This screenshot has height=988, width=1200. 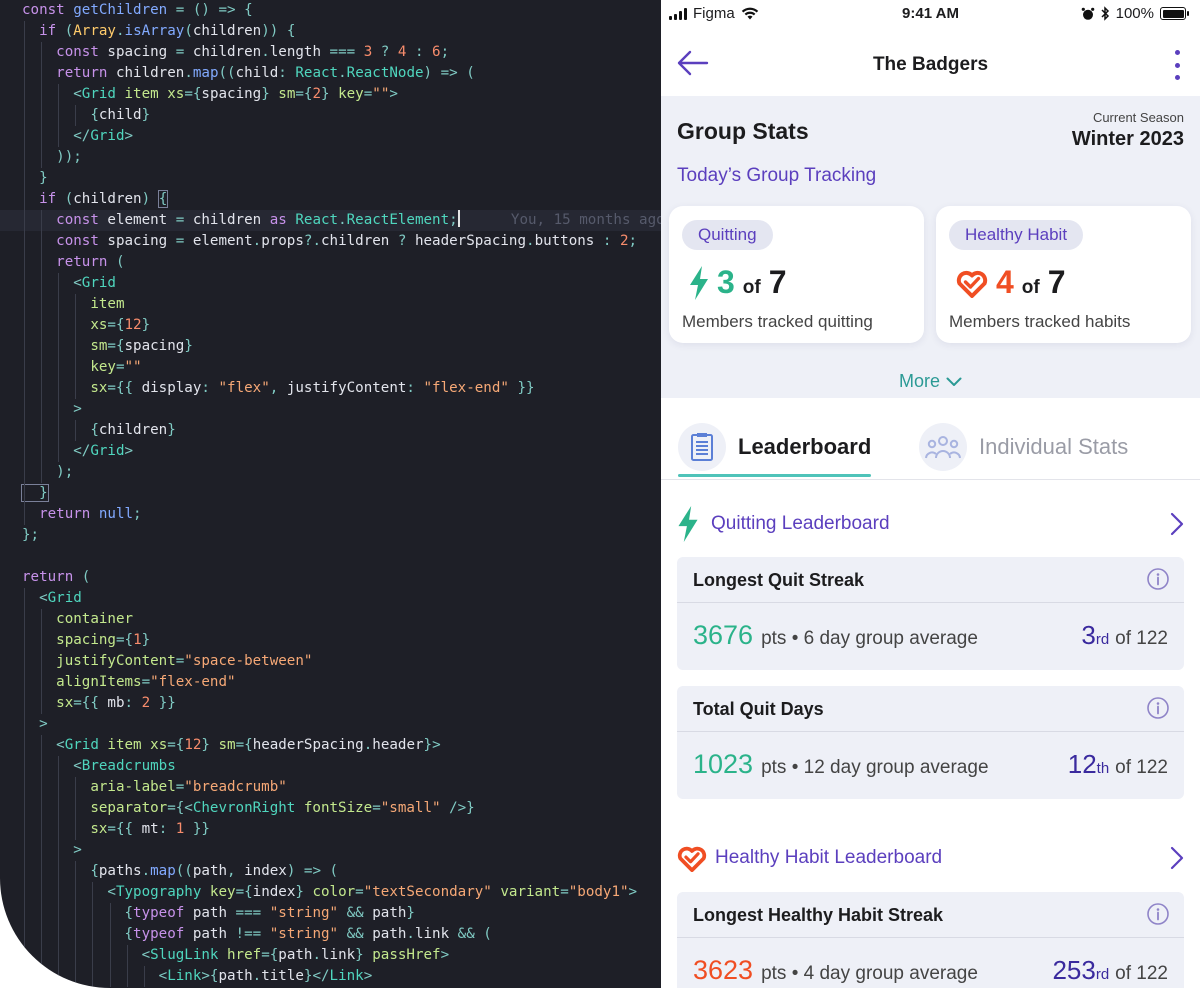 What do you see at coordinates (1023, 447) in the screenshot?
I see `tab-individual-stats: Individual Stats` at bounding box center [1023, 447].